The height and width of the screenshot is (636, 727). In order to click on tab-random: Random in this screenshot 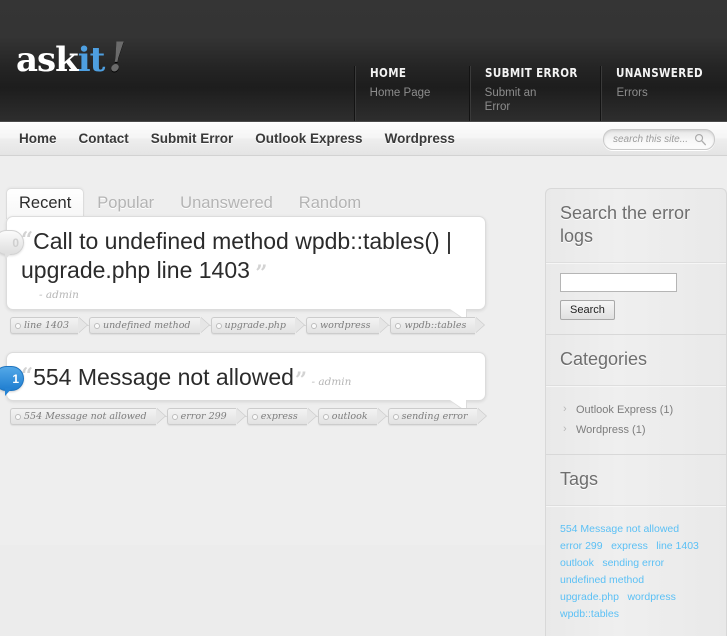, I will do `click(330, 203)`.